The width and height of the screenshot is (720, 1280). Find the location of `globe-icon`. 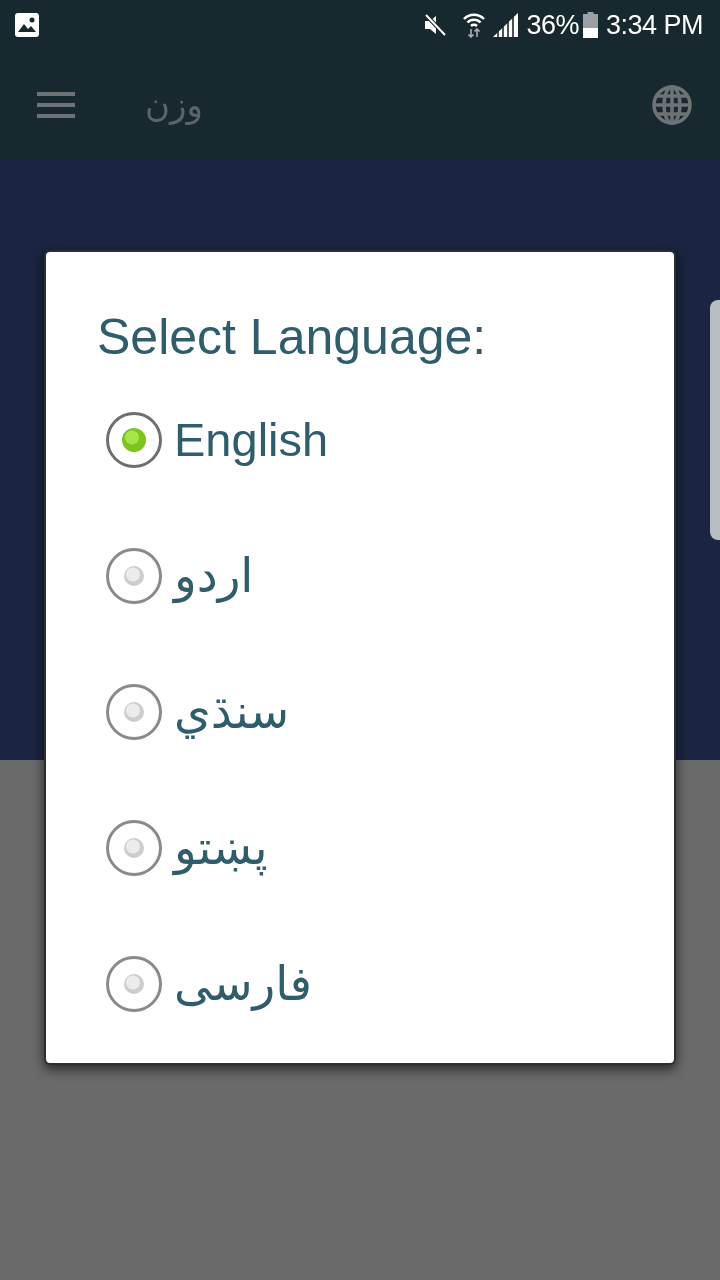

globe-icon is located at coordinates (672, 105).